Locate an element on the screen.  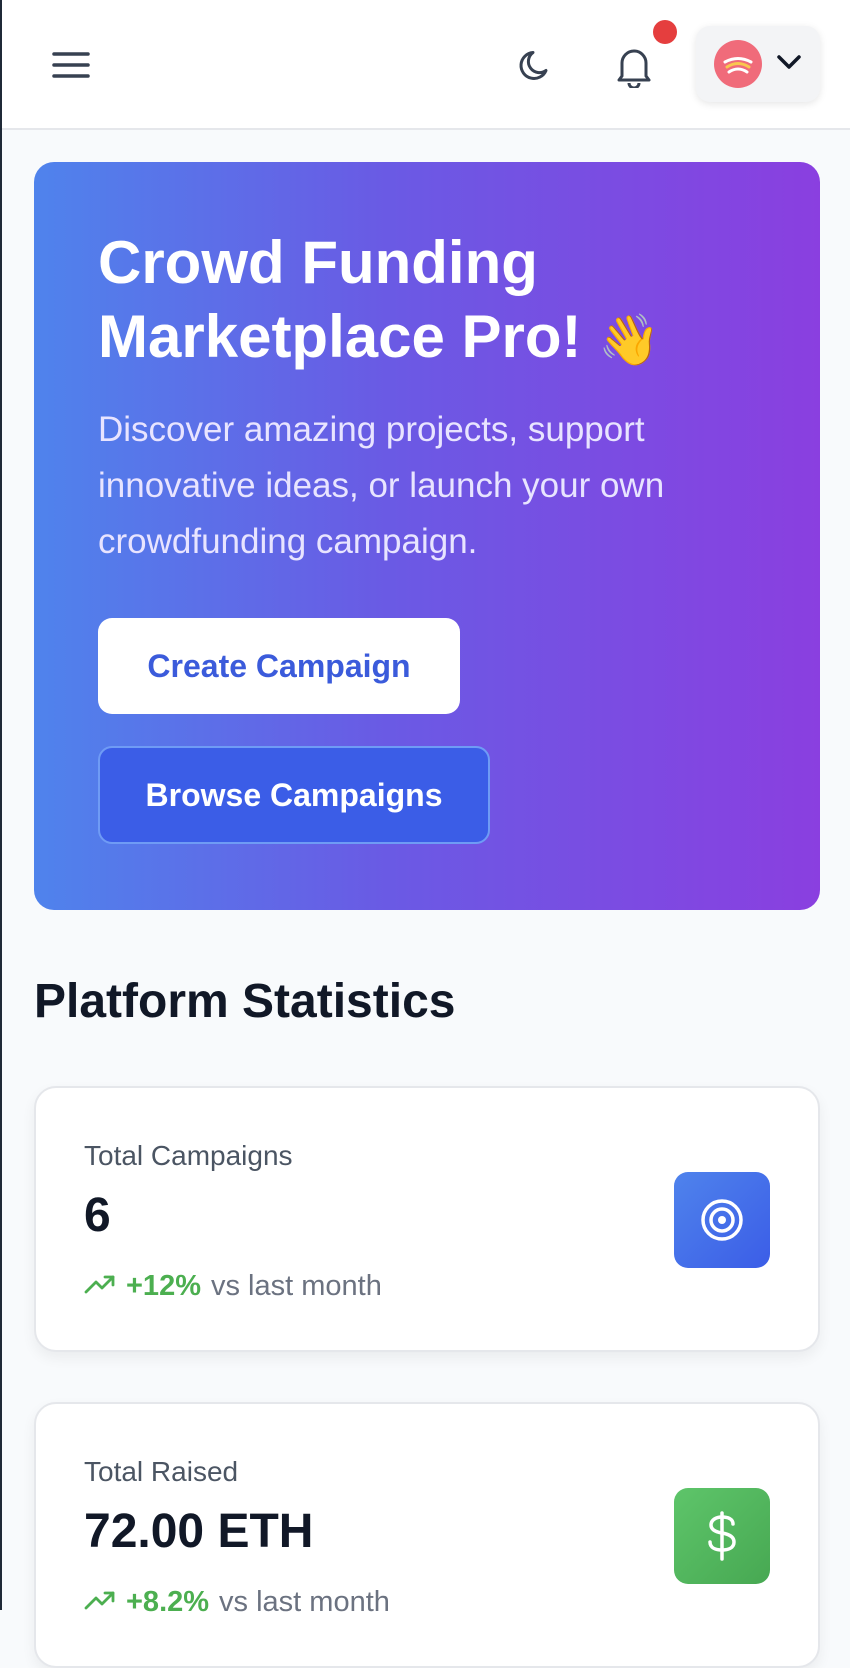
target-icon is located at coordinates (722, 1220).